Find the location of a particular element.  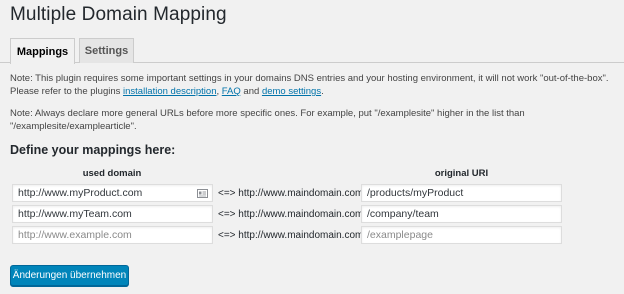

tab-mappings: Mappings is located at coordinates (42, 51).